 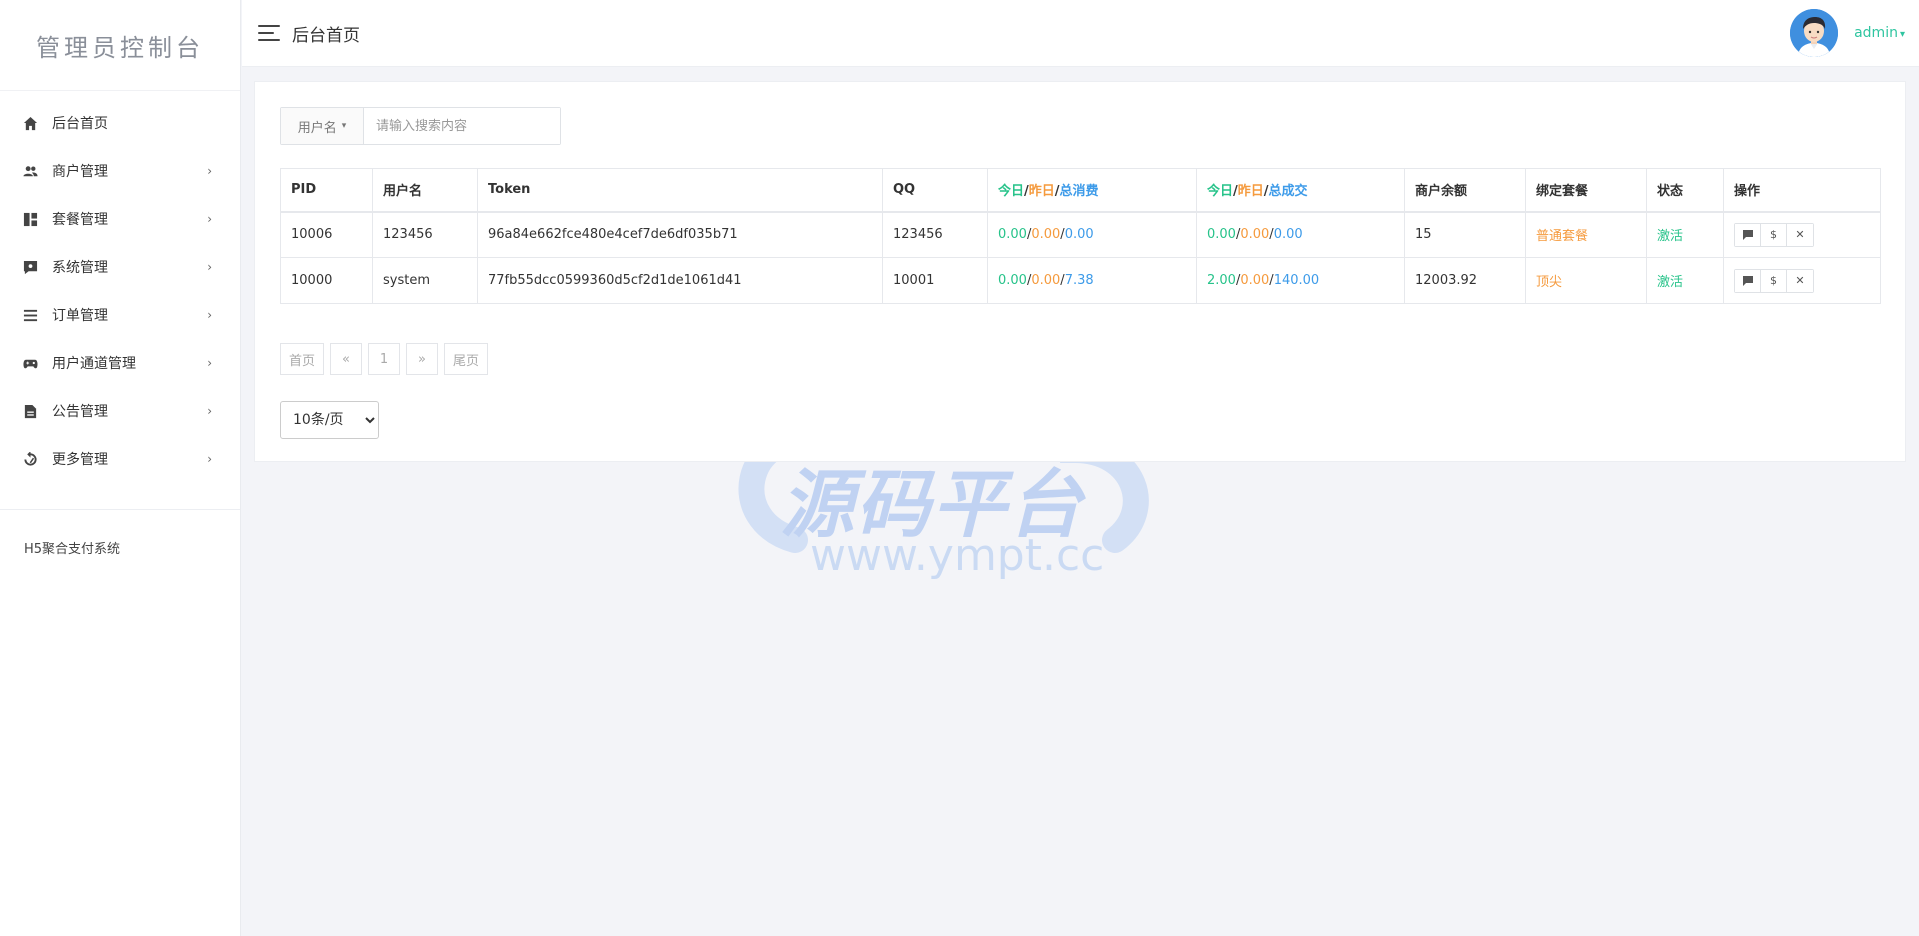 What do you see at coordinates (326, 190) in the screenshot?
I see `column-header-pid: PID` at bounding box center [326, 190].